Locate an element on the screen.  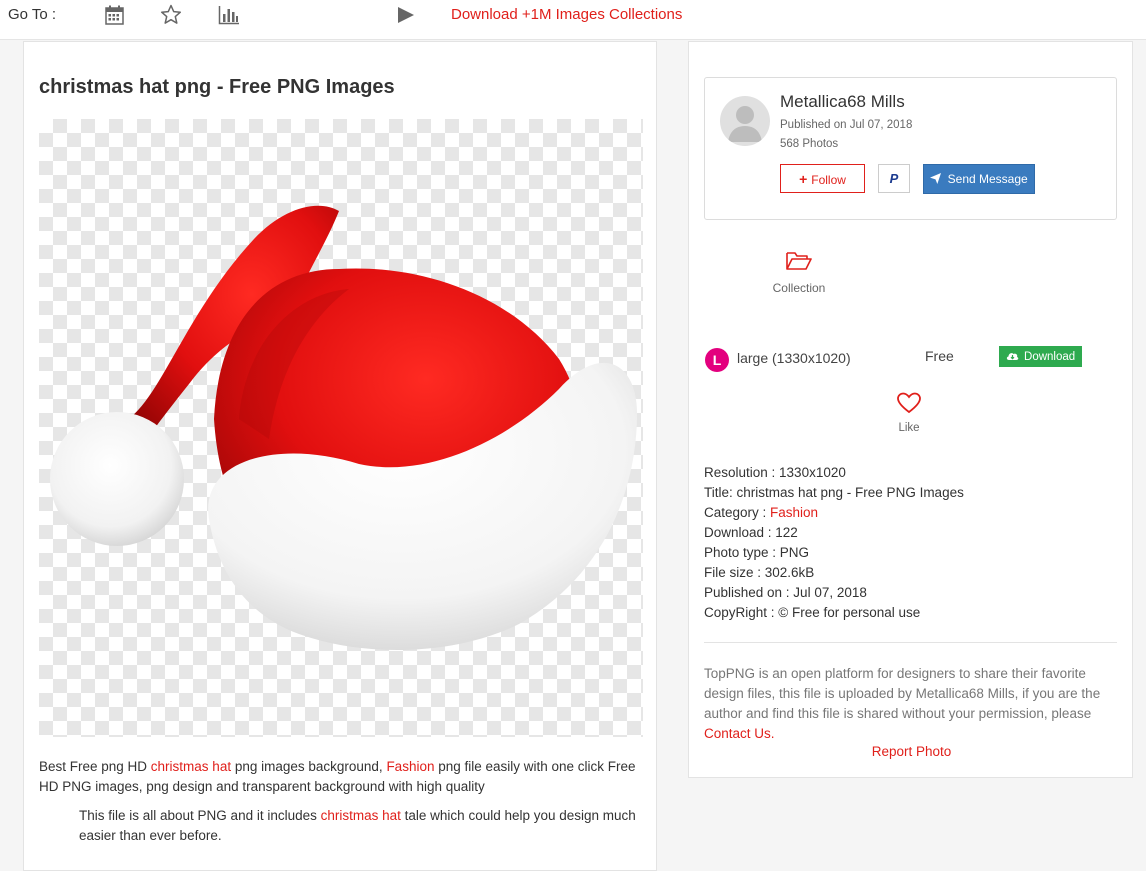
meta-category-label: Category : is located at coordinates (737, 512).